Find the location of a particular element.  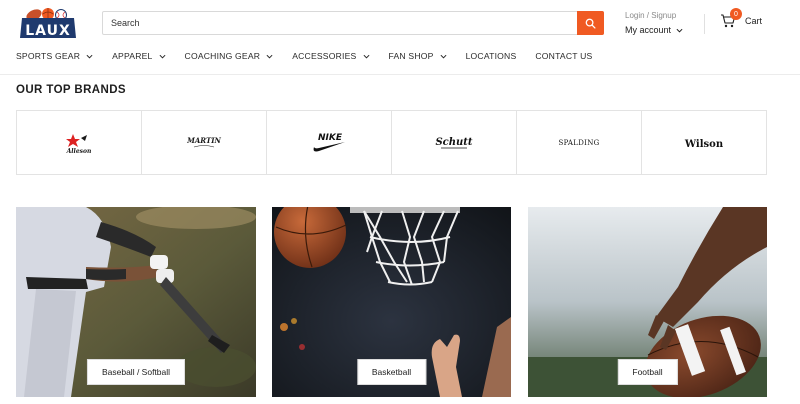

brand-martin: MARTIN is located at coordinates (204, 142).